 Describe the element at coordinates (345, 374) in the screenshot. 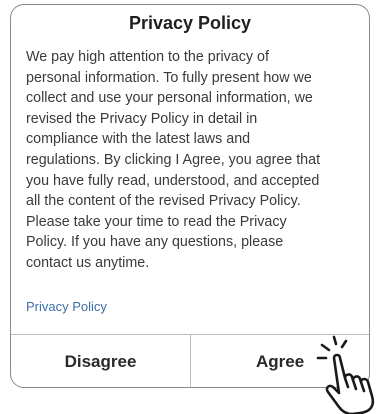

I see `tap-hand-icon` at that location.